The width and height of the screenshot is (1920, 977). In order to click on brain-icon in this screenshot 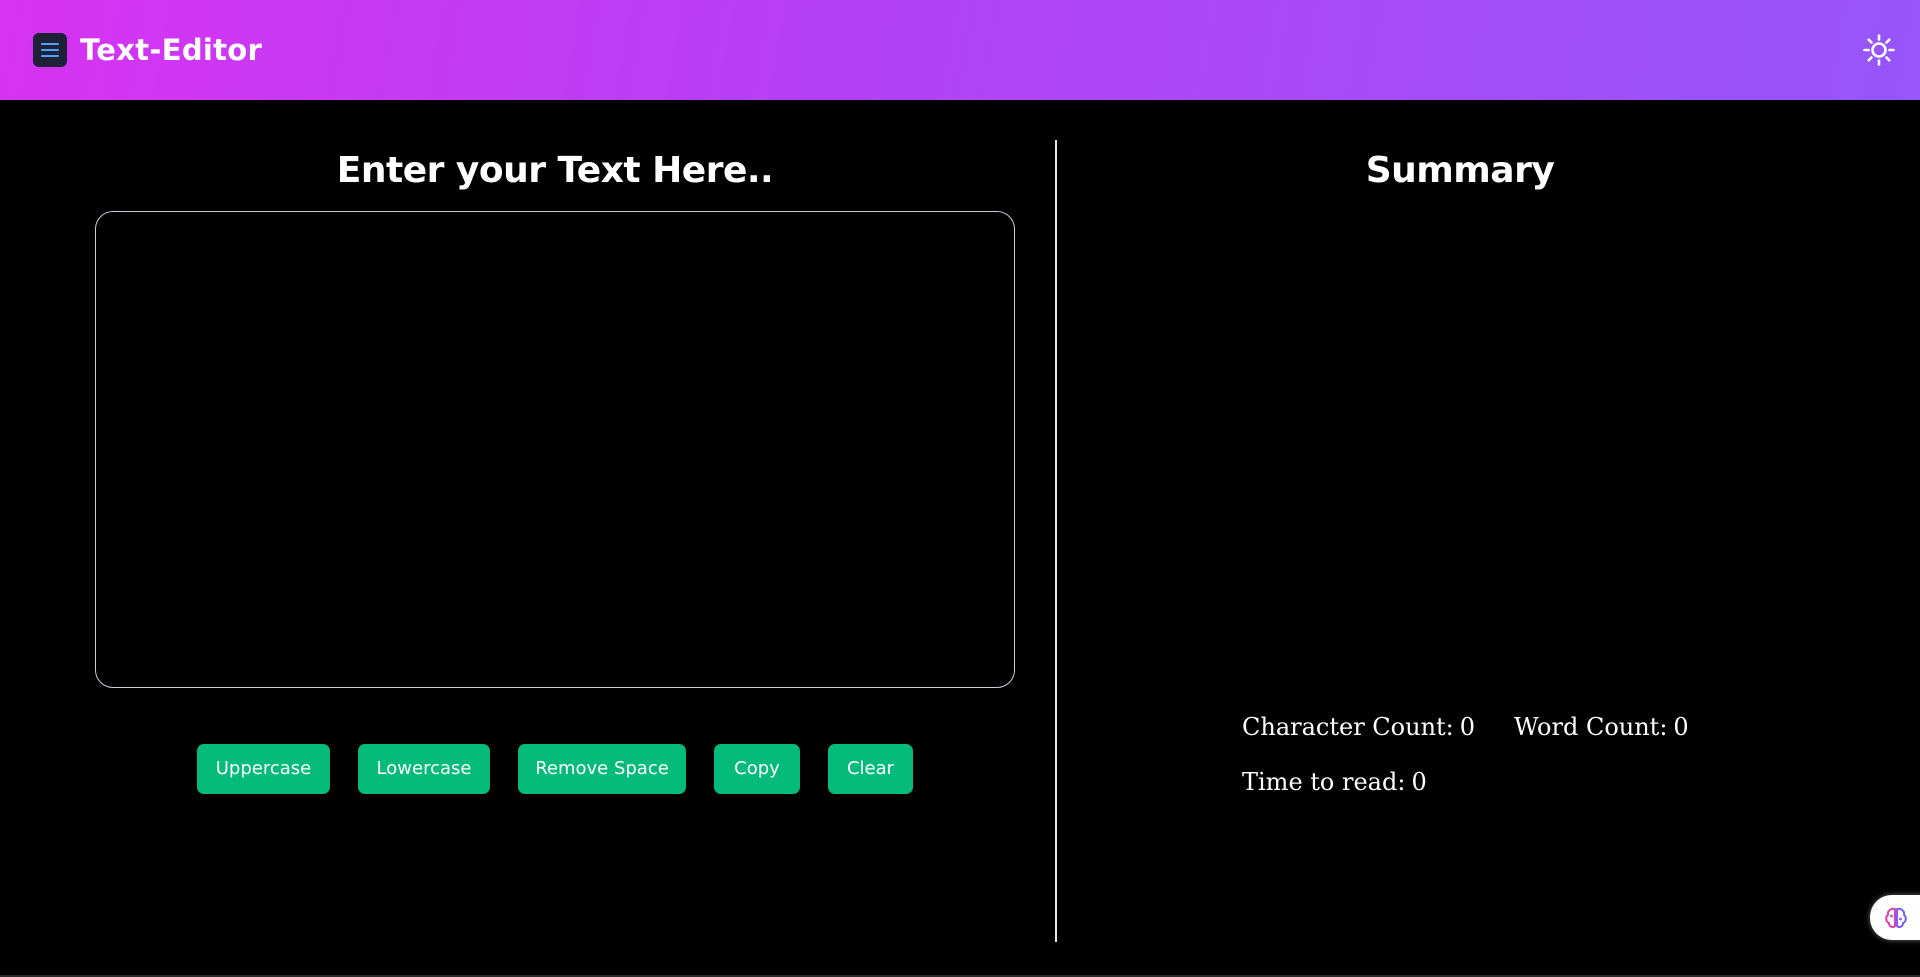, I will do `click(1896, 917)`.